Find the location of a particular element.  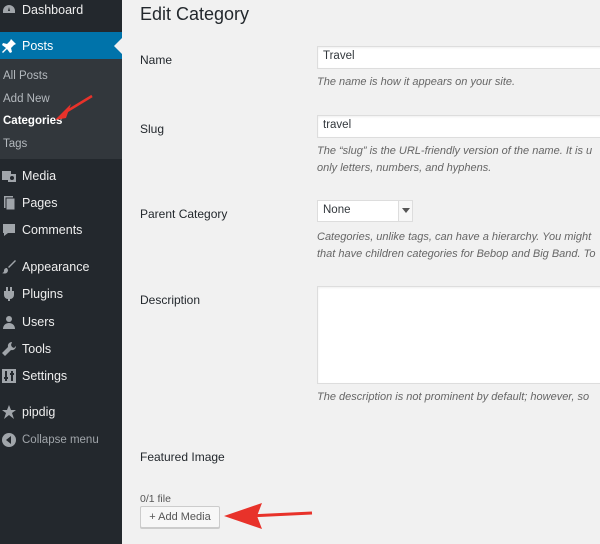

menu-comments: Comments is located at coordinates (61, 230).